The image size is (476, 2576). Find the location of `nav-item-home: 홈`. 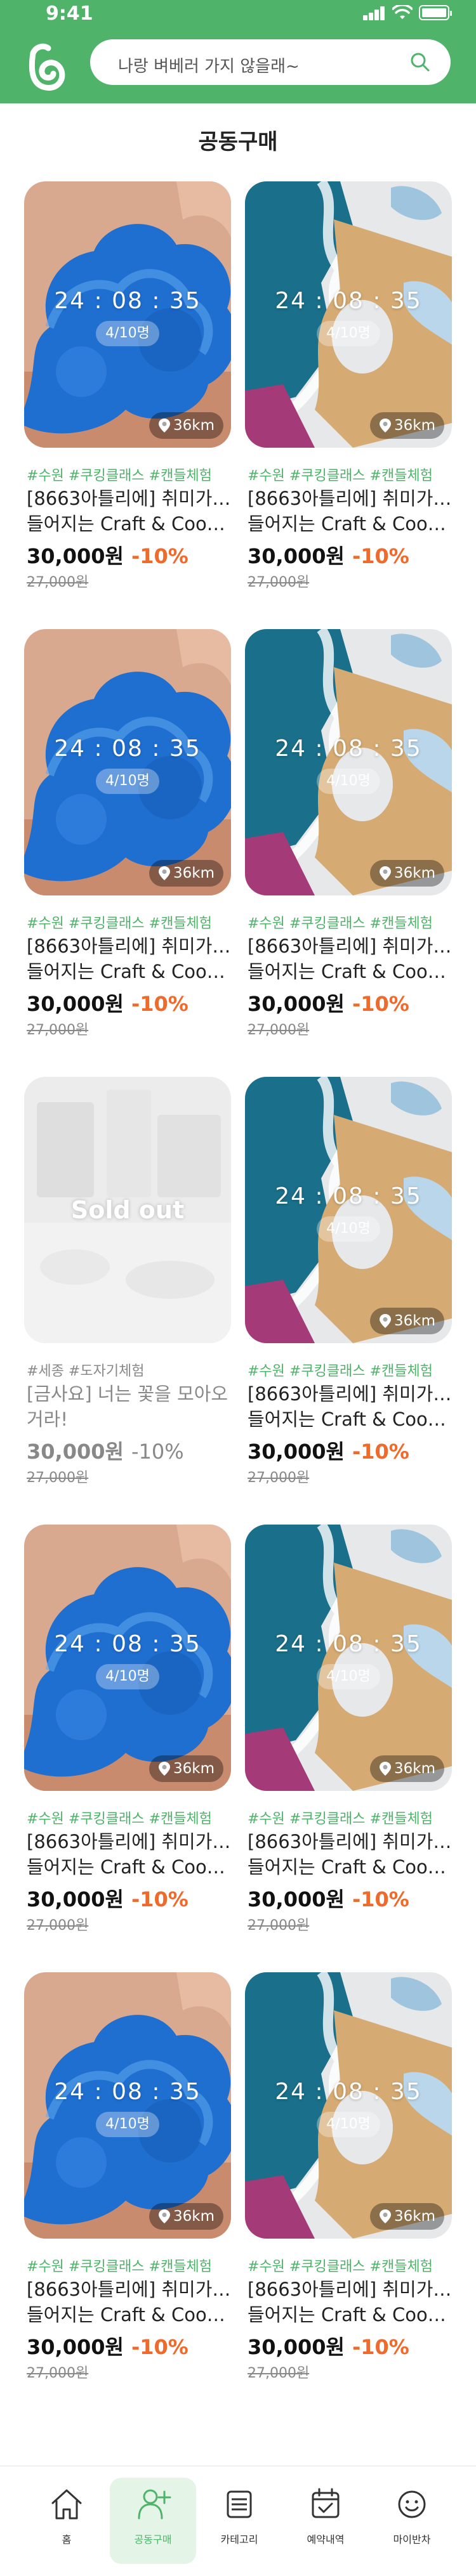

nav-item-home: 홈 is located at coordinates (66, 2521).